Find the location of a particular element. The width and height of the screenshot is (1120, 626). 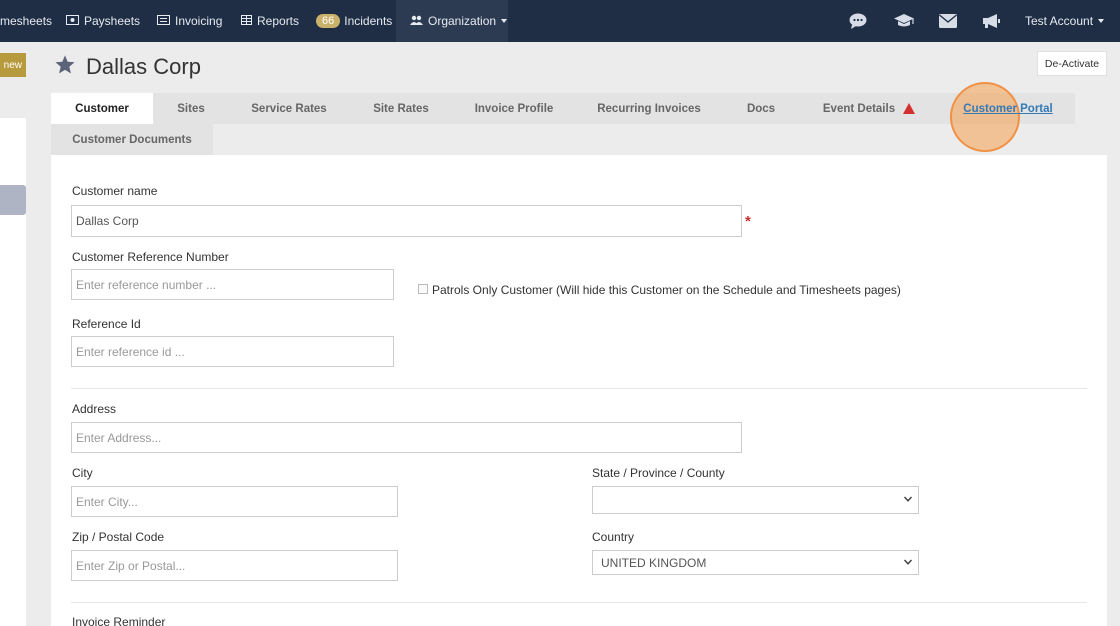

tab-invoice-profile-label: Invoice Profile is located at coordinates (514, 108).